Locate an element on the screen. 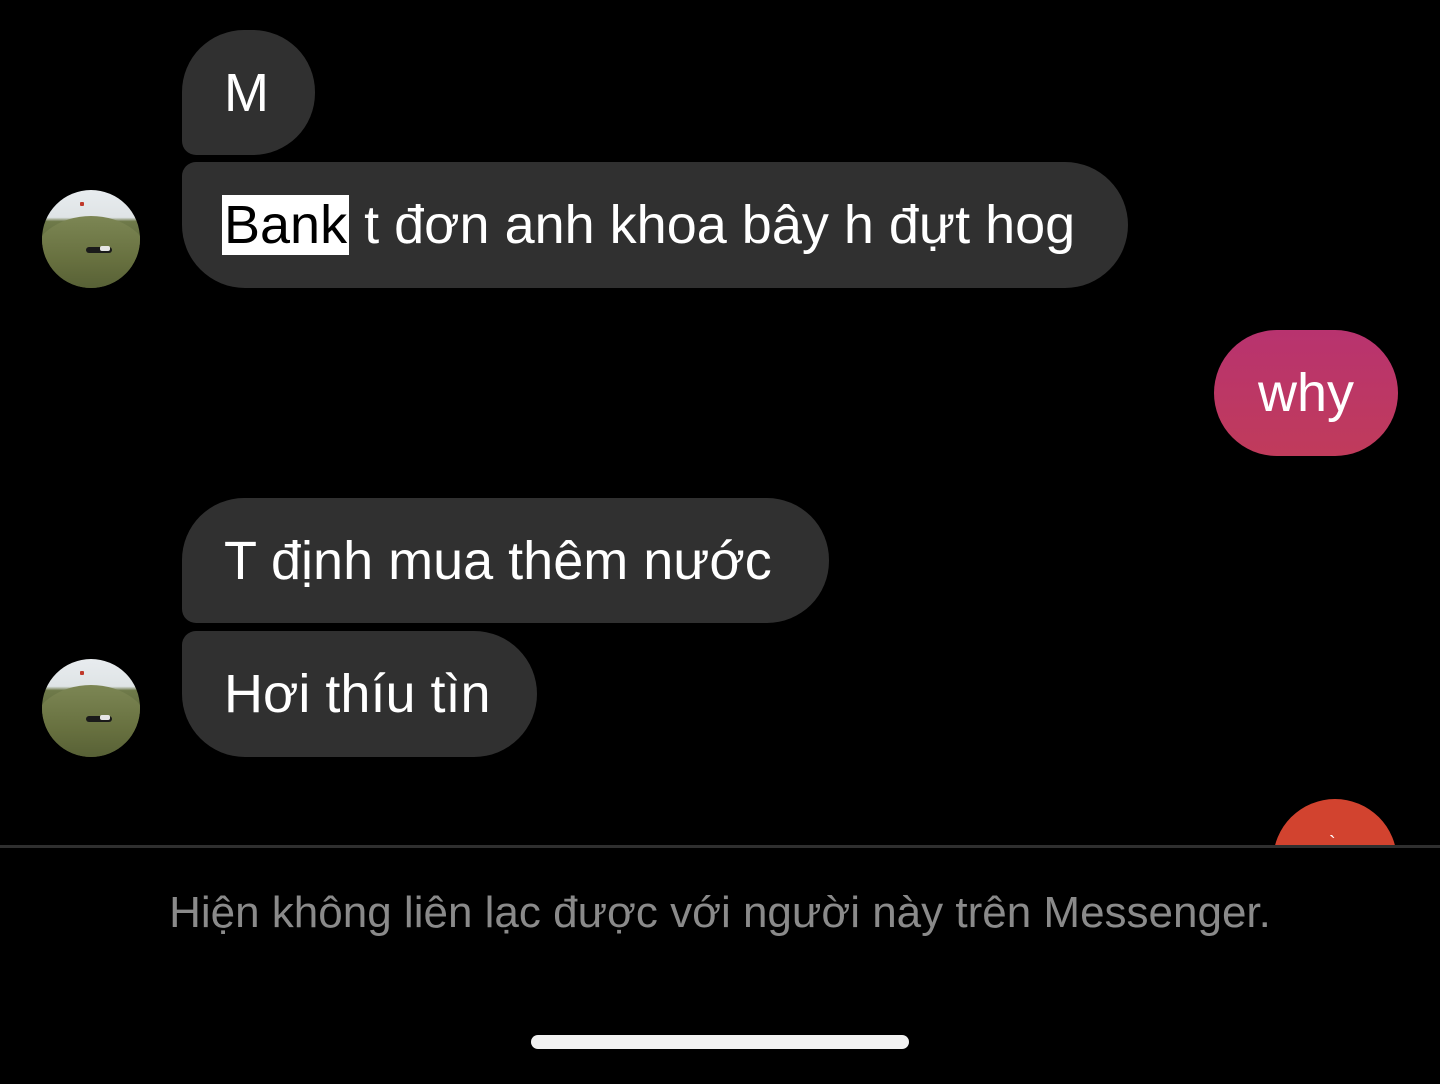 Image resolution: width=1440 pixels, height=1084 pixels. seen-avatar-icon: ` is located at coordinates (1335, 822).